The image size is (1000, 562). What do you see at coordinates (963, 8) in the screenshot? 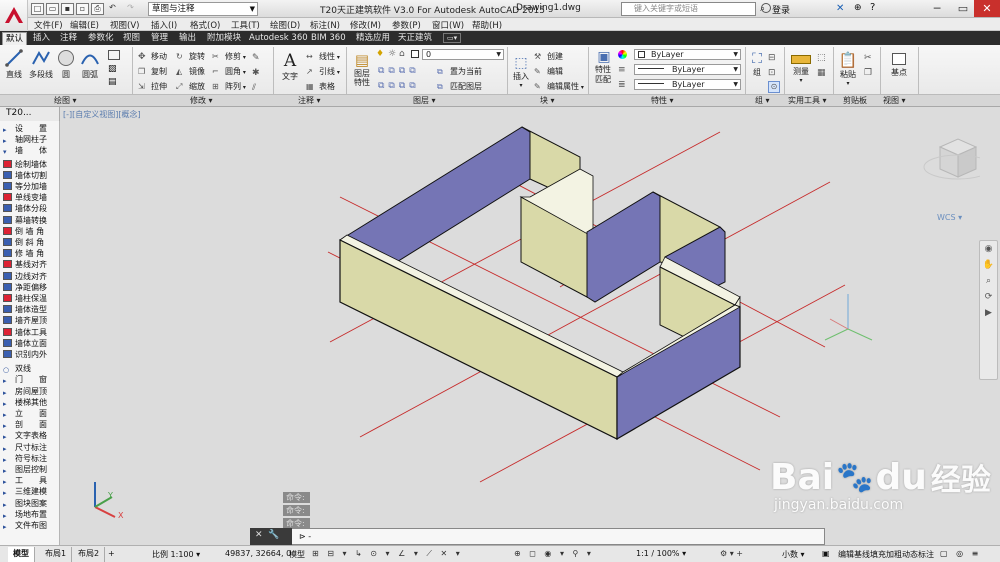
I see `maximize-button: ▭` at bounding box center [963, 8].